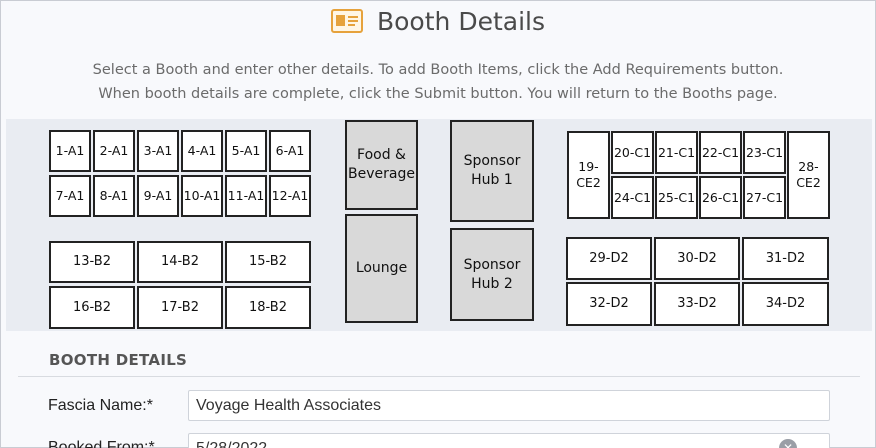 Image resolution: width=876 pixels, height=448 pixels. I want to click on booth-1-a1: 1-A1, so click(70, 151).